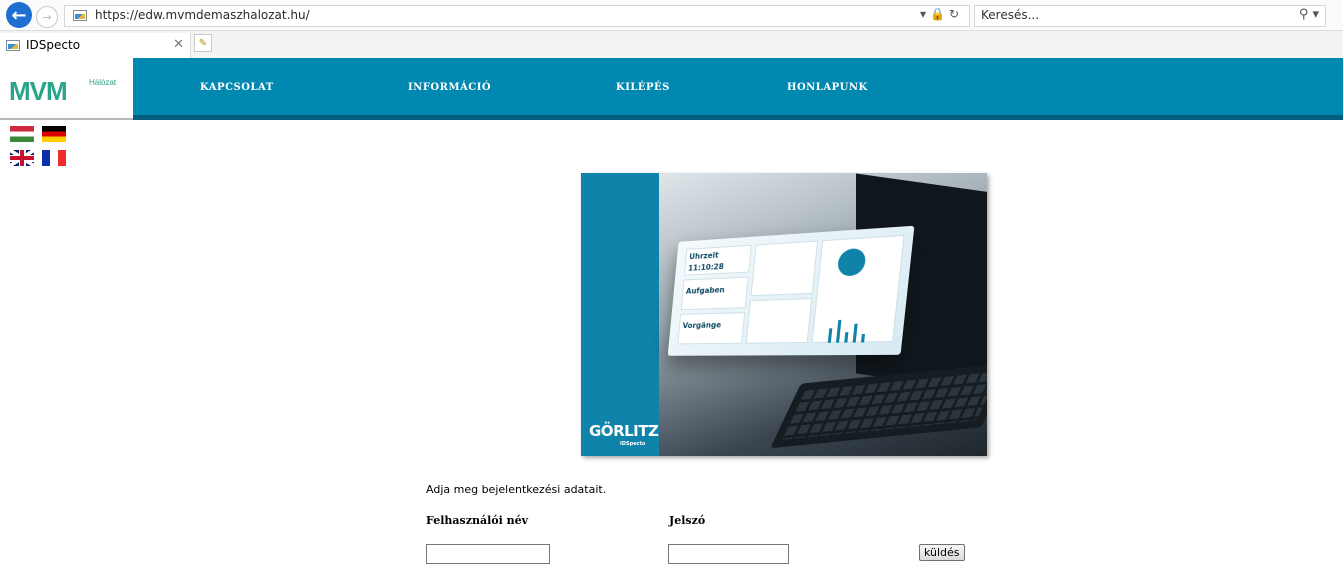  What do you see at coordinates (633, 444) in the screenshot?
I see `hero-brand-subtext: IDSpecto` at bounding box center [633, 444].